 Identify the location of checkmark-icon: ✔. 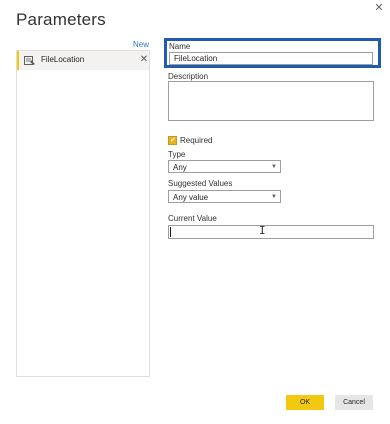
(173, 140).